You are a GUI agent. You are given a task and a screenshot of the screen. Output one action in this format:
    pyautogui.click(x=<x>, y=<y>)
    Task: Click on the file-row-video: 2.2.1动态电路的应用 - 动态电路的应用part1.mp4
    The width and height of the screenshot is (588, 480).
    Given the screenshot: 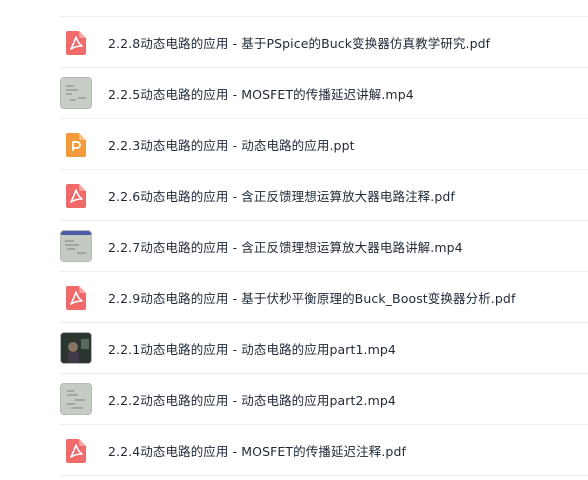 What is the action you would take?
    pyautogui.click(x=294, y=348)
    